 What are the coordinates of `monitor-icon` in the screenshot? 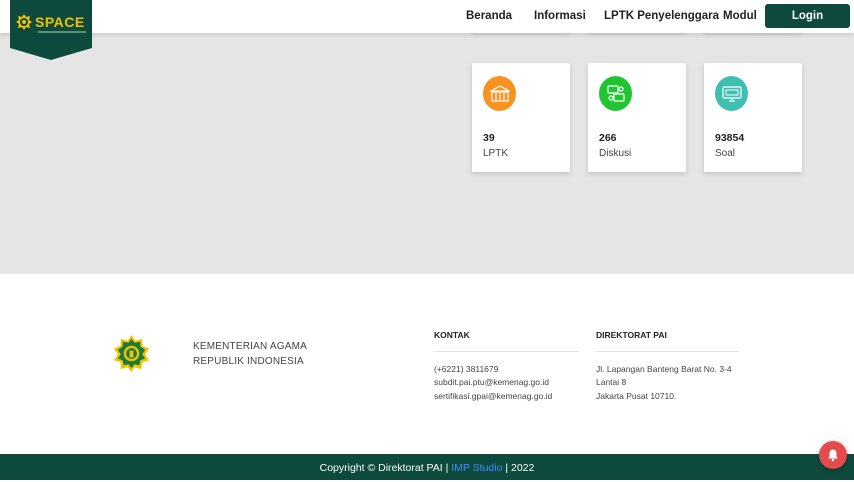 It's located at (731, 93).